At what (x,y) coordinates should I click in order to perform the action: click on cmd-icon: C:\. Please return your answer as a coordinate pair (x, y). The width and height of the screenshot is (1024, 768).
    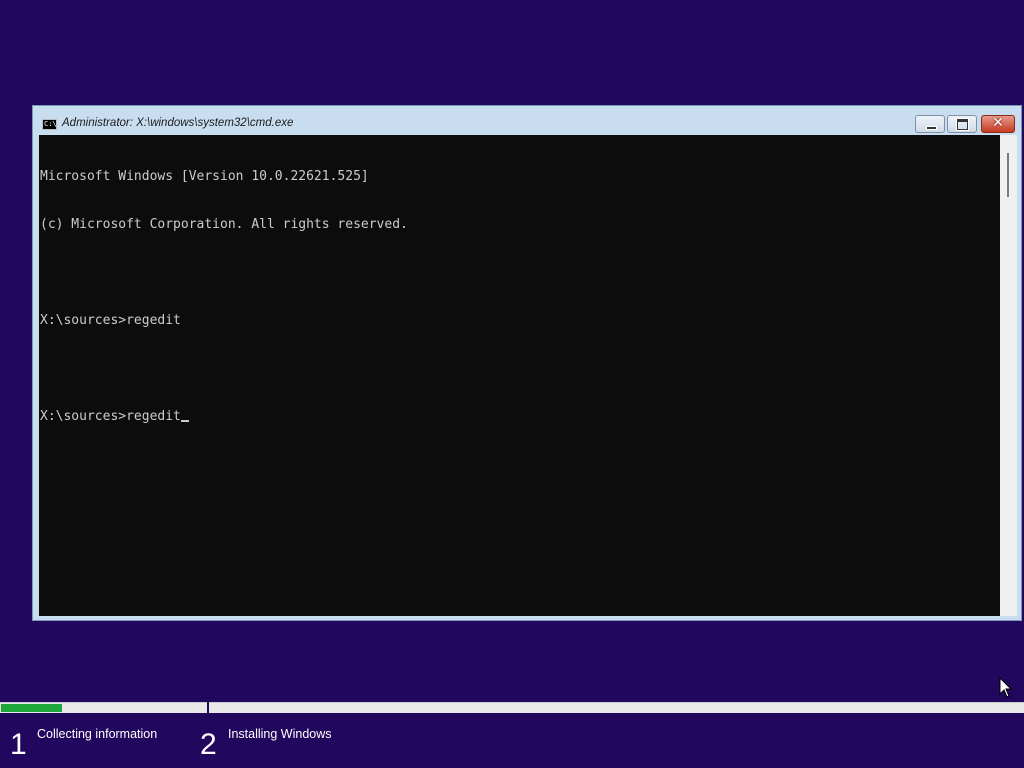
    Looking at the image, I should click on (49, 124).